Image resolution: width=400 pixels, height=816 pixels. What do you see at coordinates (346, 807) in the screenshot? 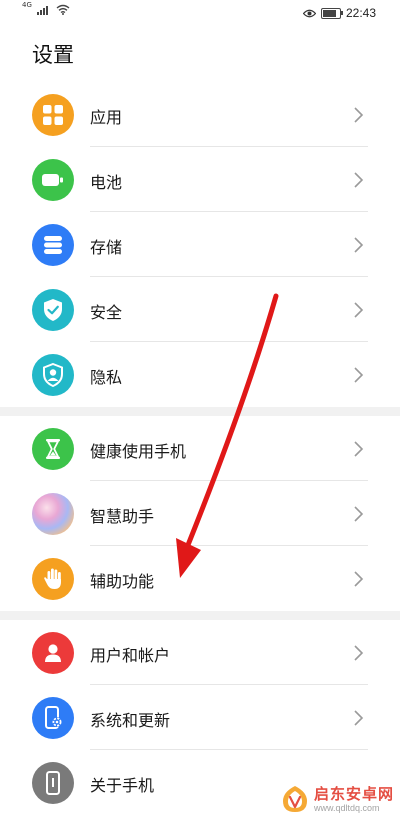
I see `watermark-url: www.qdltdq.com` at bounding box center [346, 807].